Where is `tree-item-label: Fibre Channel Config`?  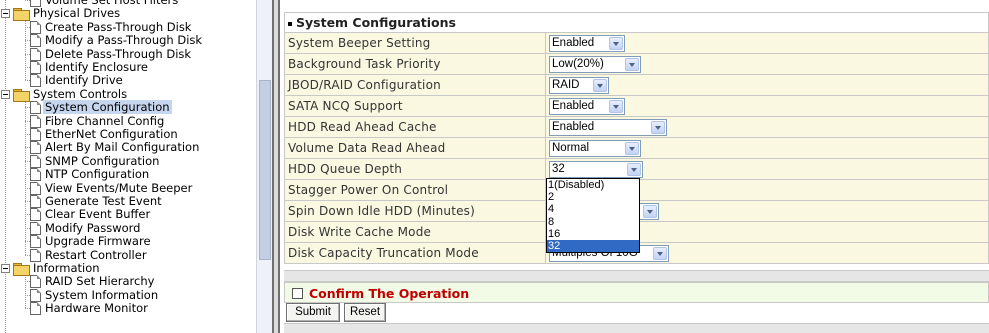 tree-item-label: Fibre Channel Config is located at coordinates (105, 120).